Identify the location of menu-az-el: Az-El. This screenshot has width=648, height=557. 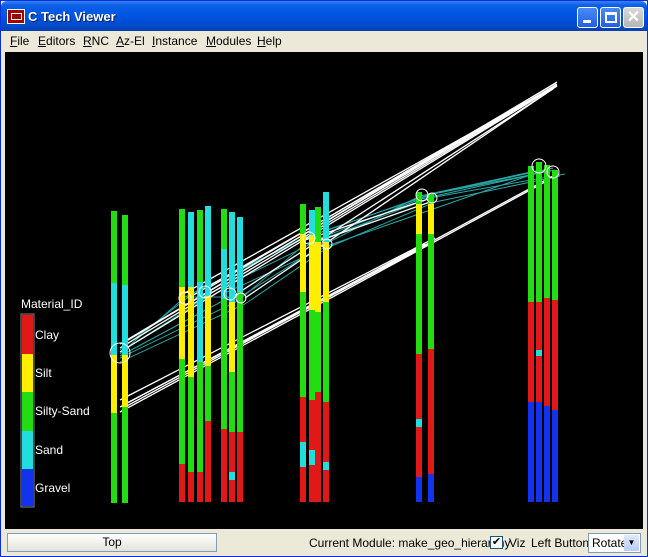
(130, 41).